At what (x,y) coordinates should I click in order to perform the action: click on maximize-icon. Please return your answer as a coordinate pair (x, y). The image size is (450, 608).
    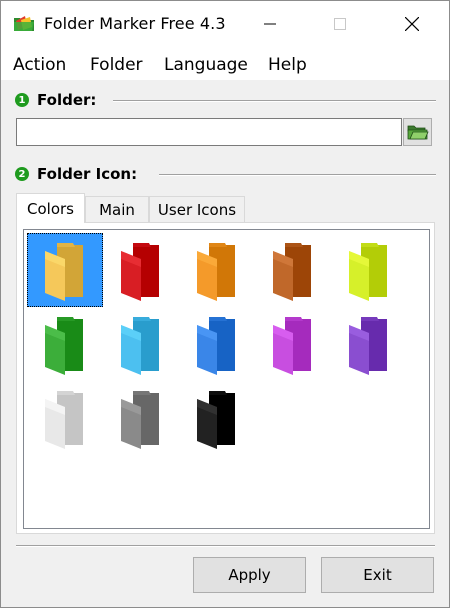
    Looking at the image, I should click on (340, 24).